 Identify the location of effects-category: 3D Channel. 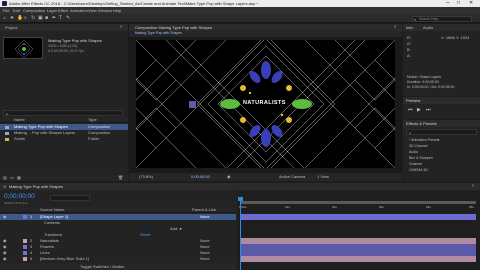
(418, 146).